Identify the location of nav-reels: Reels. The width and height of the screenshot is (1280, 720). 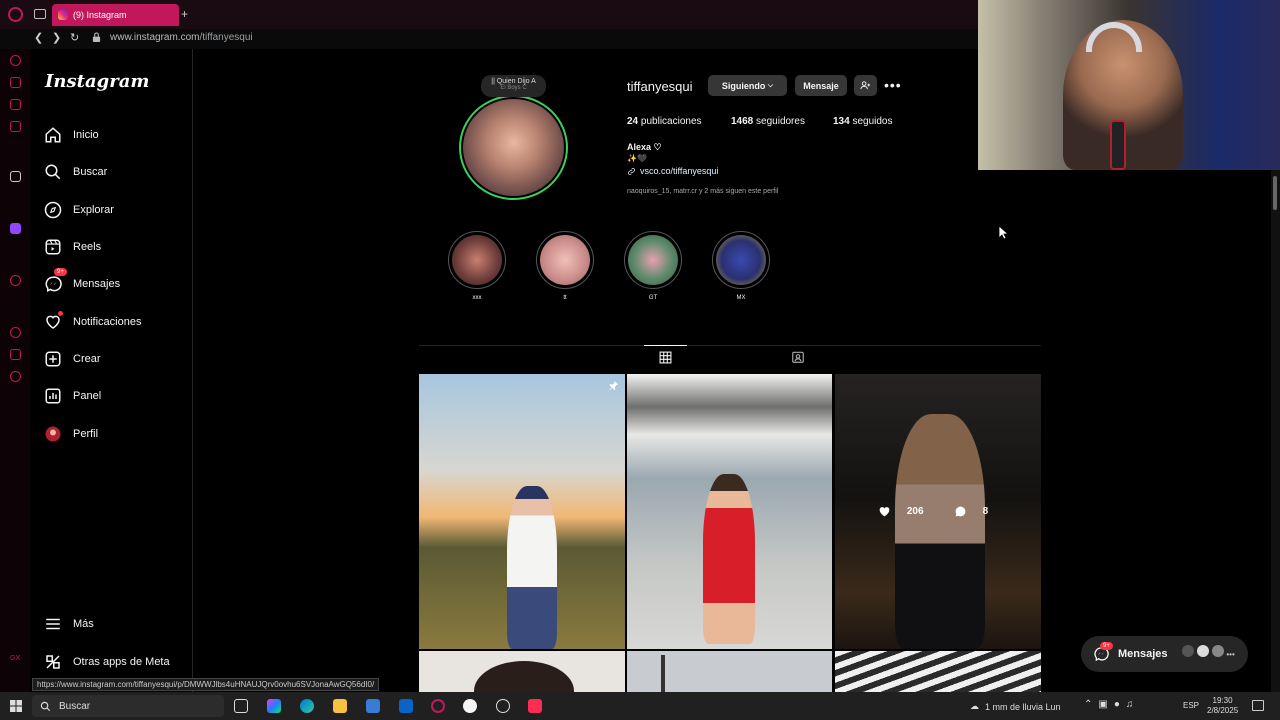
(72, 247).